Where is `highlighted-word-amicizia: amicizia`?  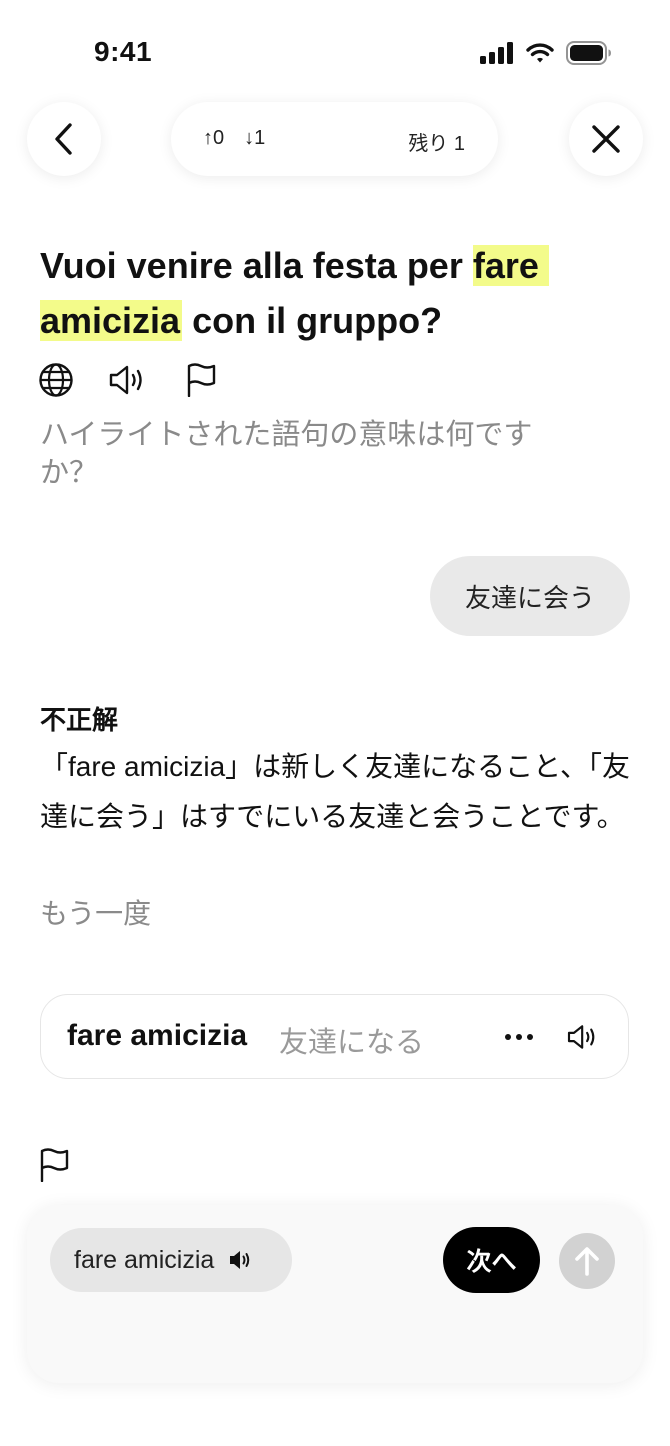 highlighted-word-amicizia: amicizia is located at coordinates (111, 320).